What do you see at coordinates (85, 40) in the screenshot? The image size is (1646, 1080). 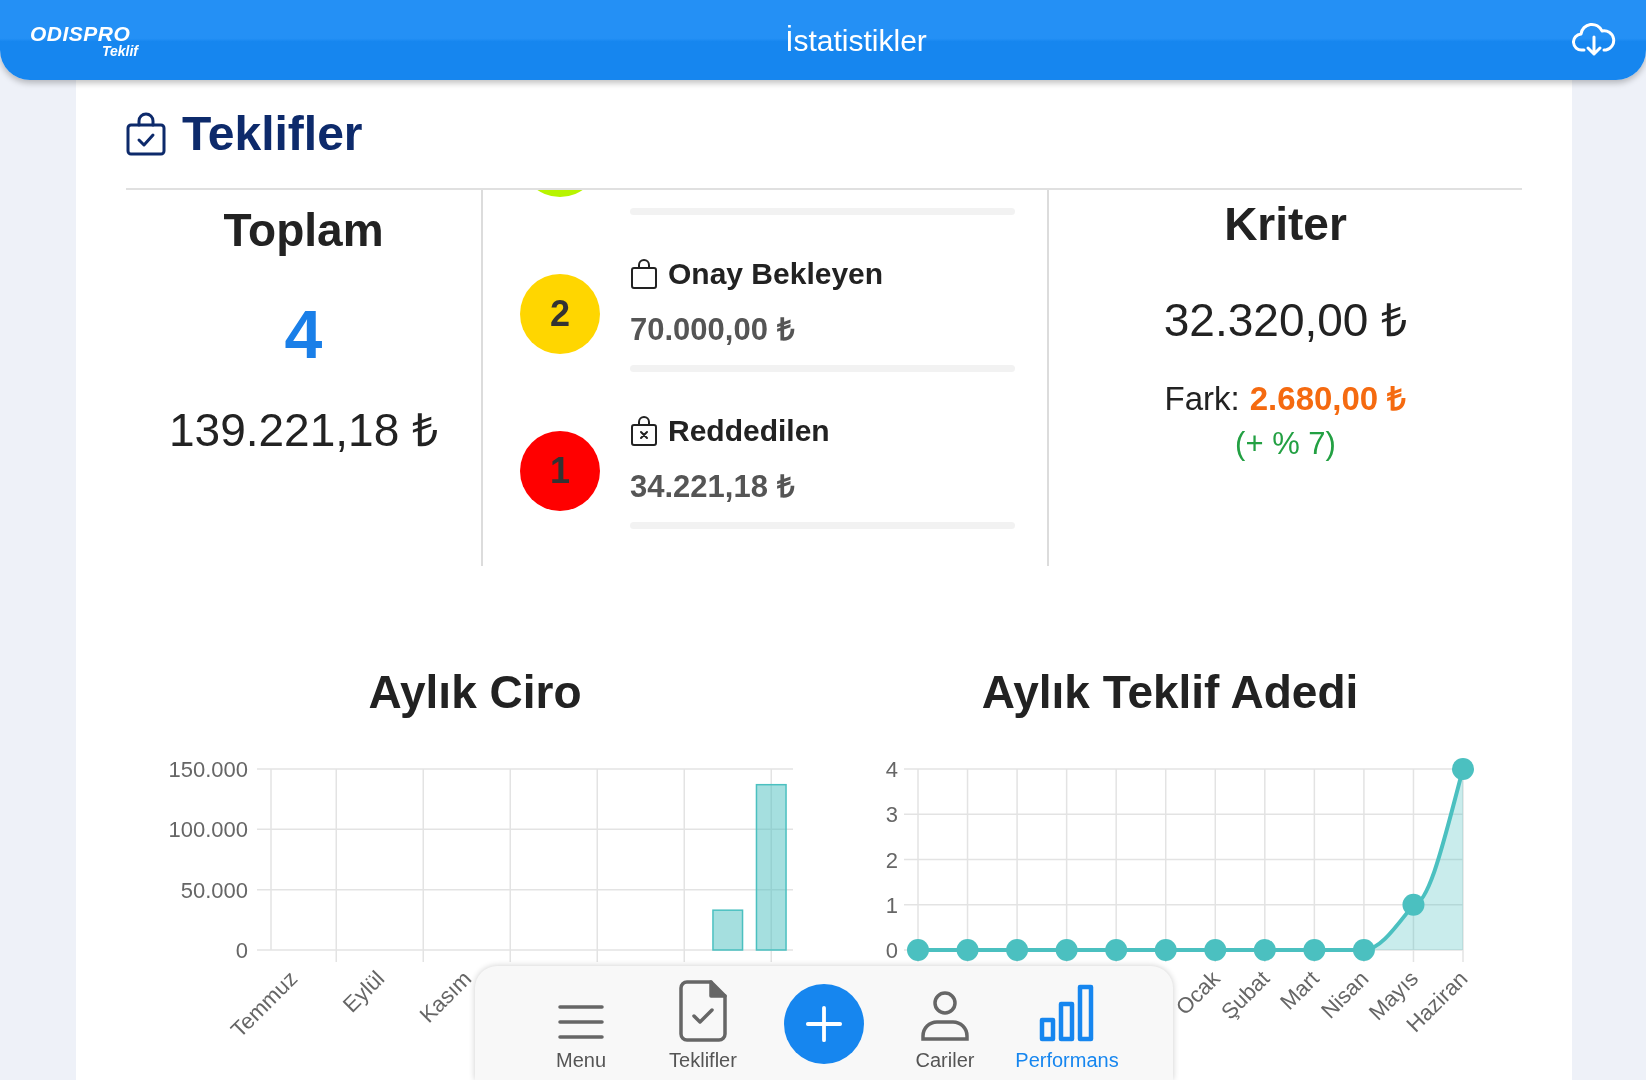 I see `app-logo: ODISPRO Teklif` at bounding box center [85, 40].